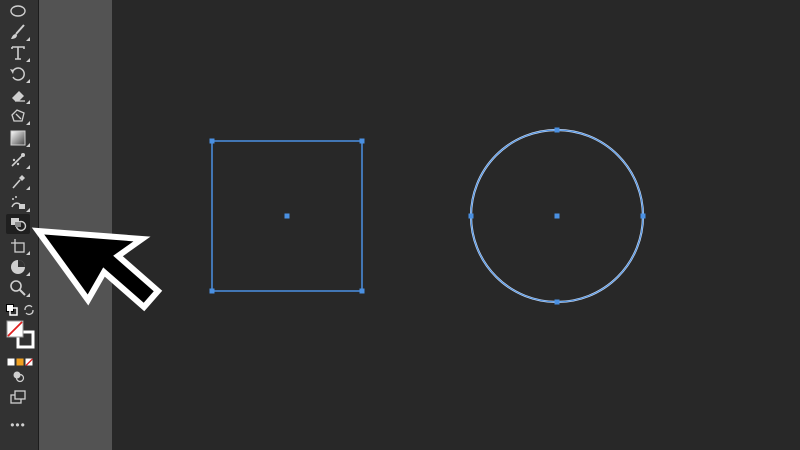  I want to click on ellipse-tool, so click(18, 11).